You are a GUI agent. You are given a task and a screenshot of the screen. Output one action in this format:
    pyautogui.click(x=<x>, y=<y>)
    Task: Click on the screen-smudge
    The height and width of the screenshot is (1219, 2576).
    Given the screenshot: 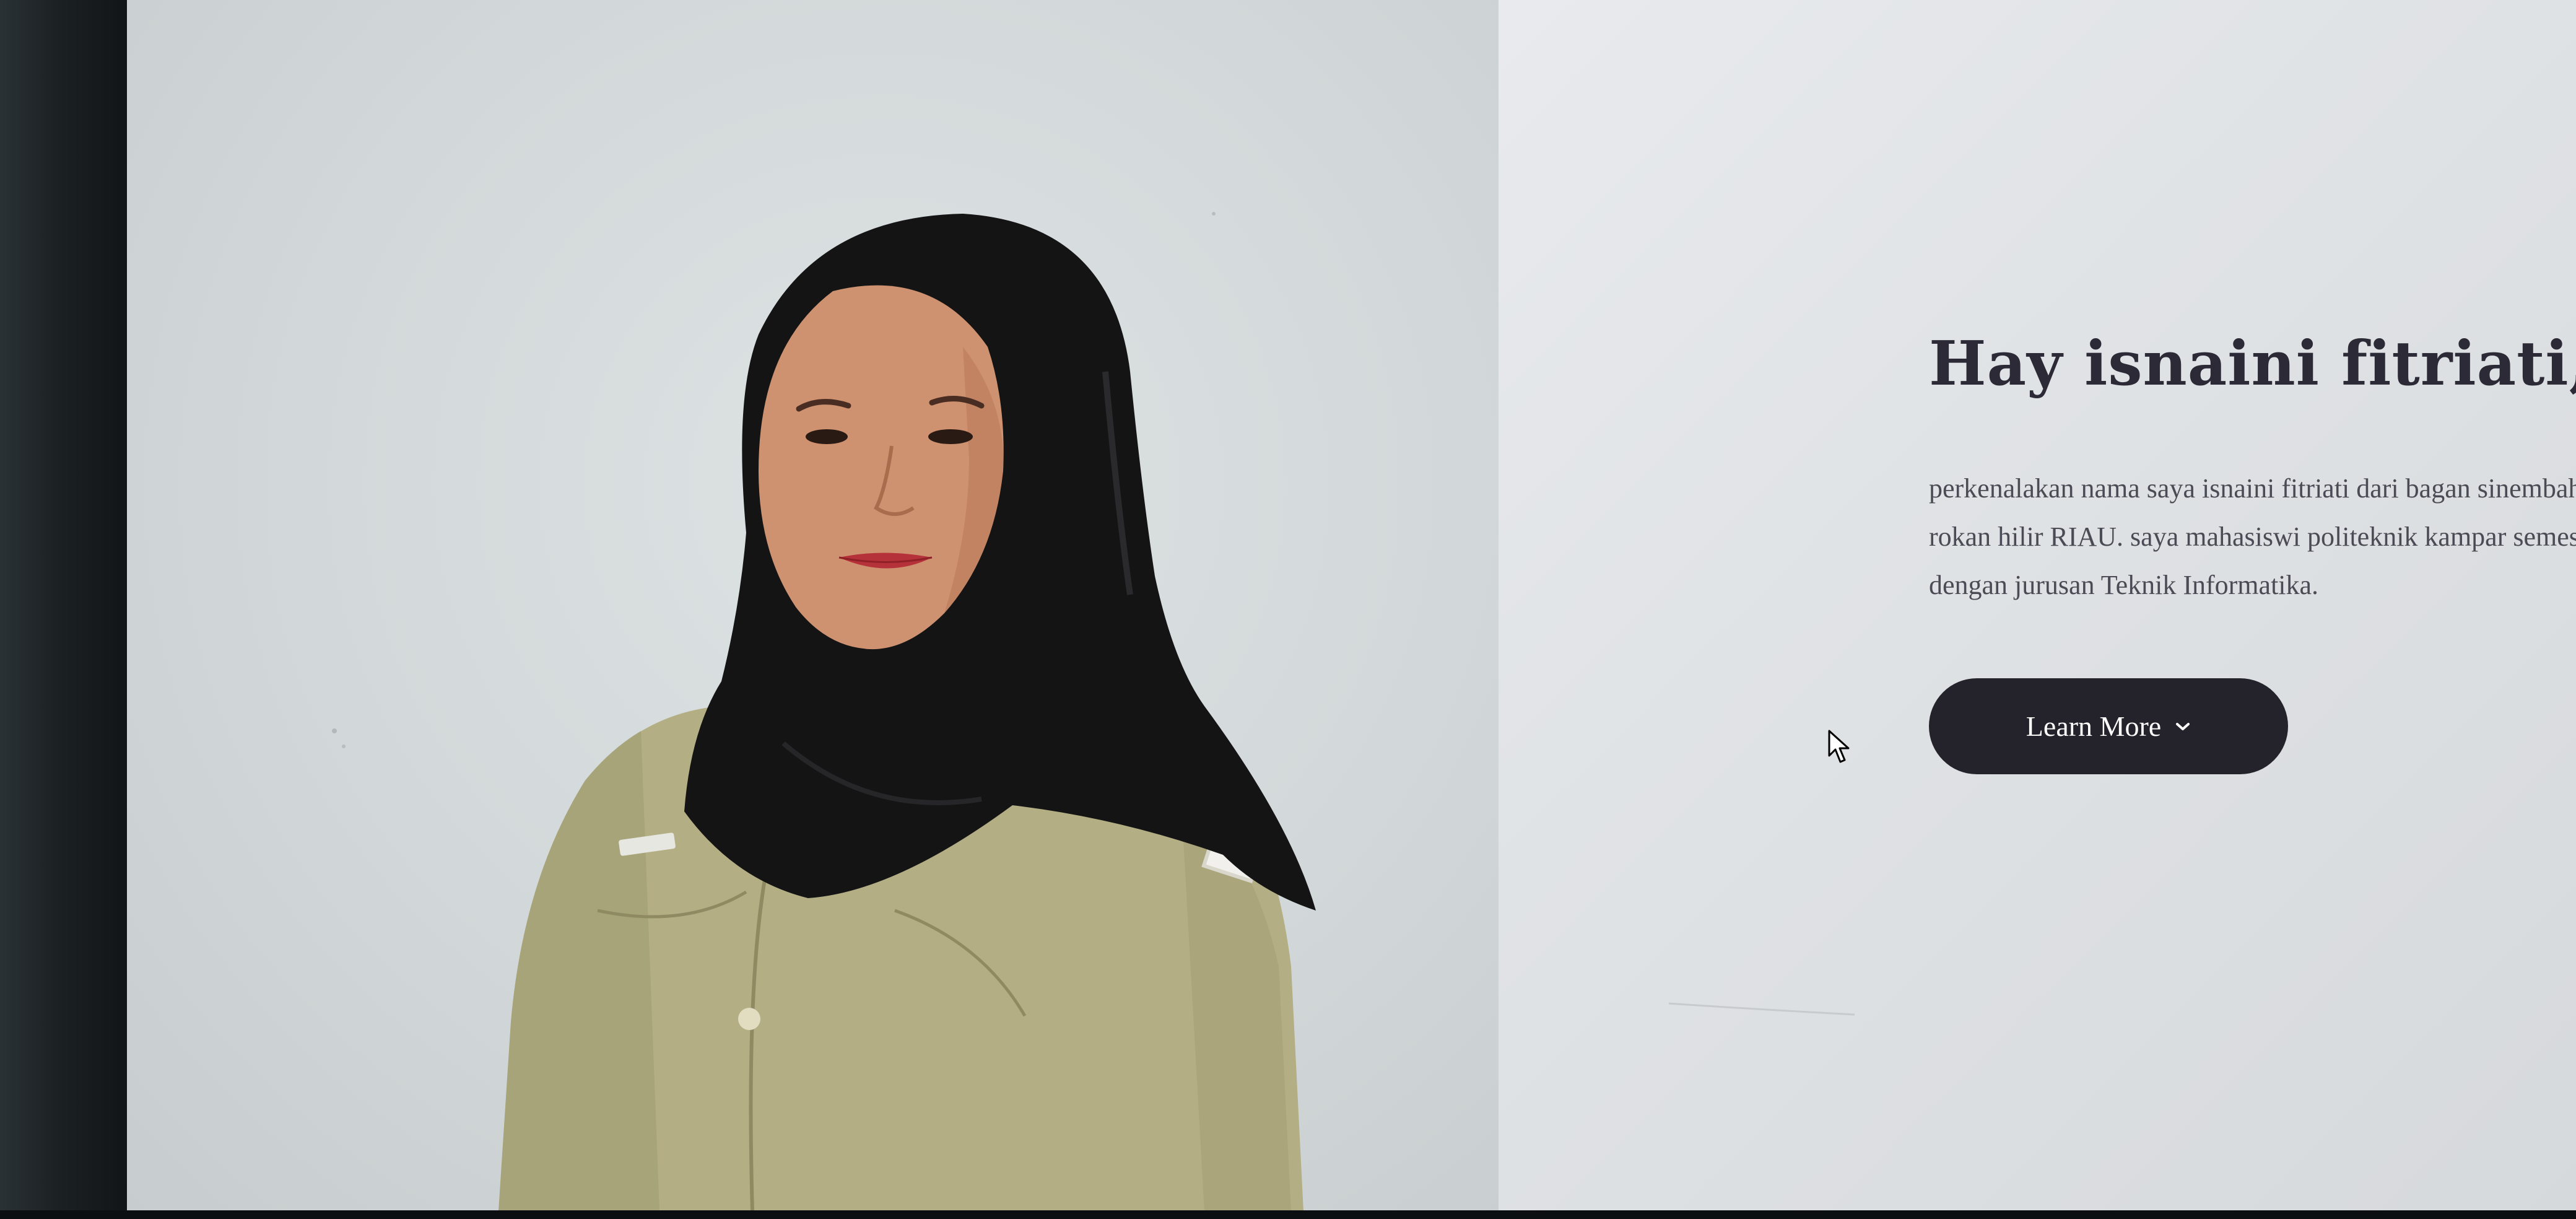 What is the action you would take?
    pyautogui.click(x=1761, y=1009)
    